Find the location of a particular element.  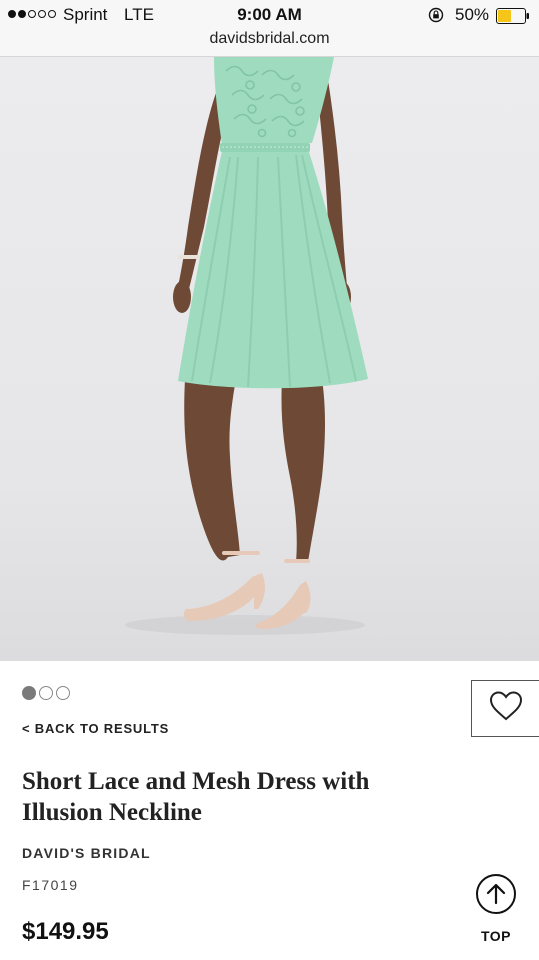

image-carousel-indicator is located at coordinates (46, 693).